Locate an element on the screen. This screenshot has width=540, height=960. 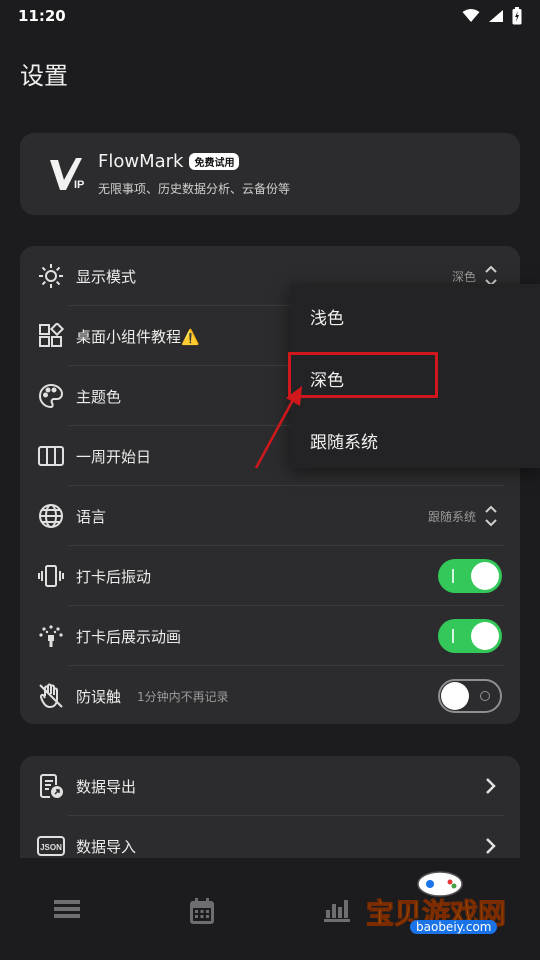
anti-mistouch-sub: 1分钟内不再记录 is located at coordinates (183, 696).